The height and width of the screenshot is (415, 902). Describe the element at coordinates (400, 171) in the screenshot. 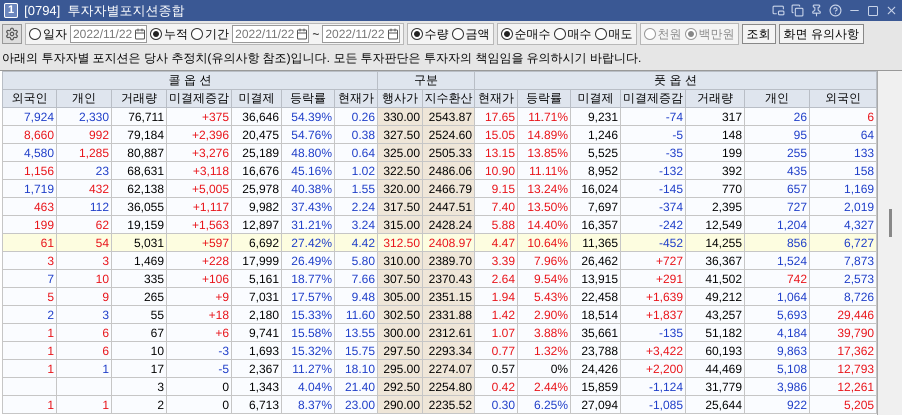

I see `table-cell: 322.50` at that location.